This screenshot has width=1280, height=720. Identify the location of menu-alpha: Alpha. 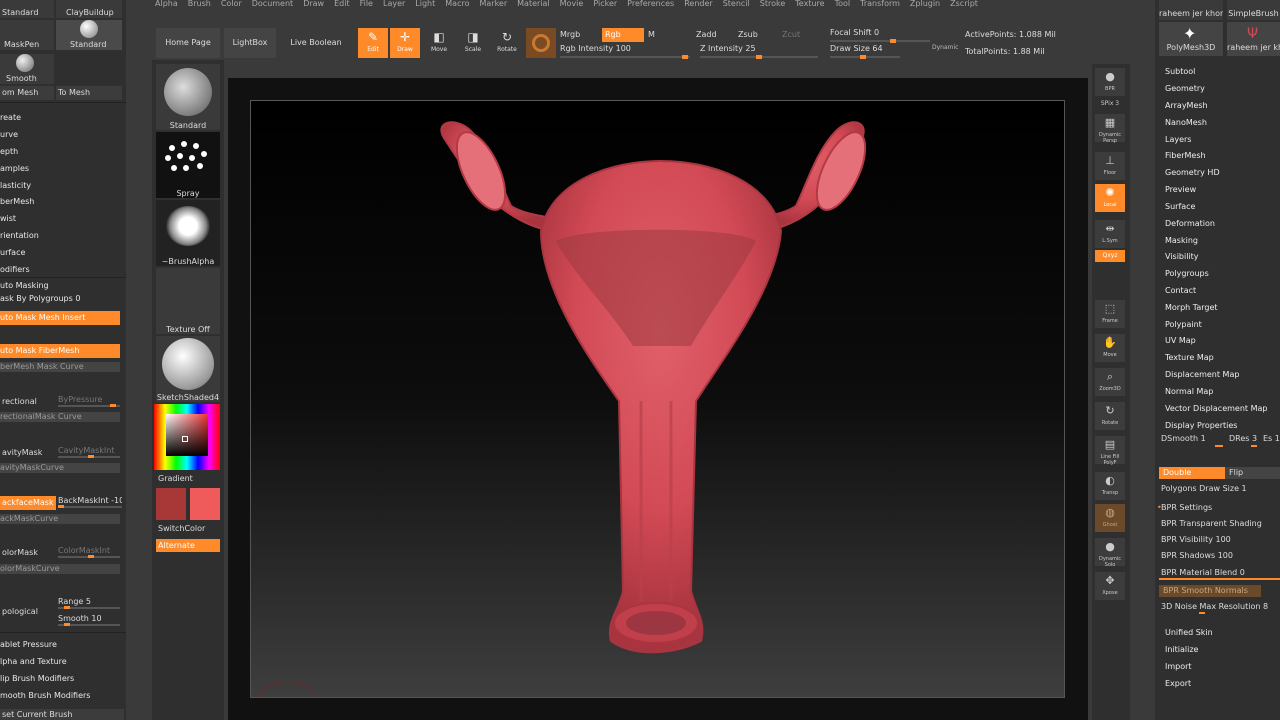
(166, 5).